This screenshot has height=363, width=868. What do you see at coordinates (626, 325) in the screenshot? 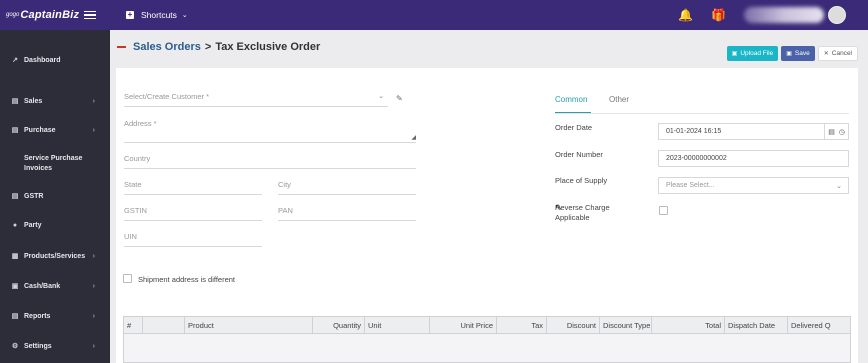
I see `column-header-discount-type: Discount Type` at bounding box center [626, 325].